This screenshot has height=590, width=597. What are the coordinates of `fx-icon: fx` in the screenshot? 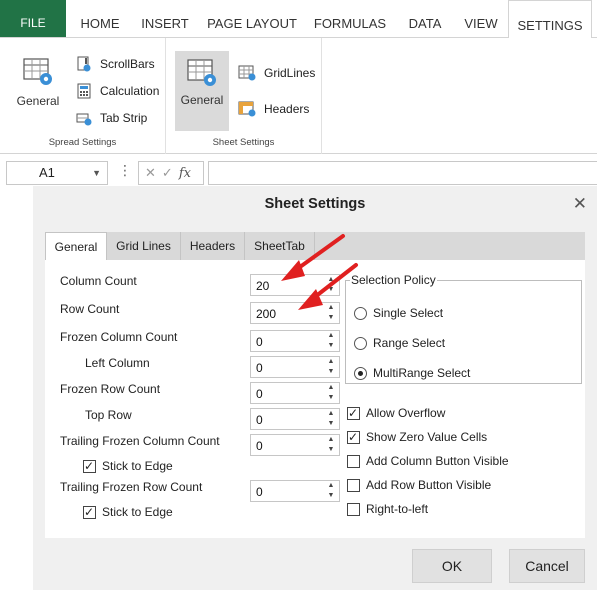 It's located at (185, 173).